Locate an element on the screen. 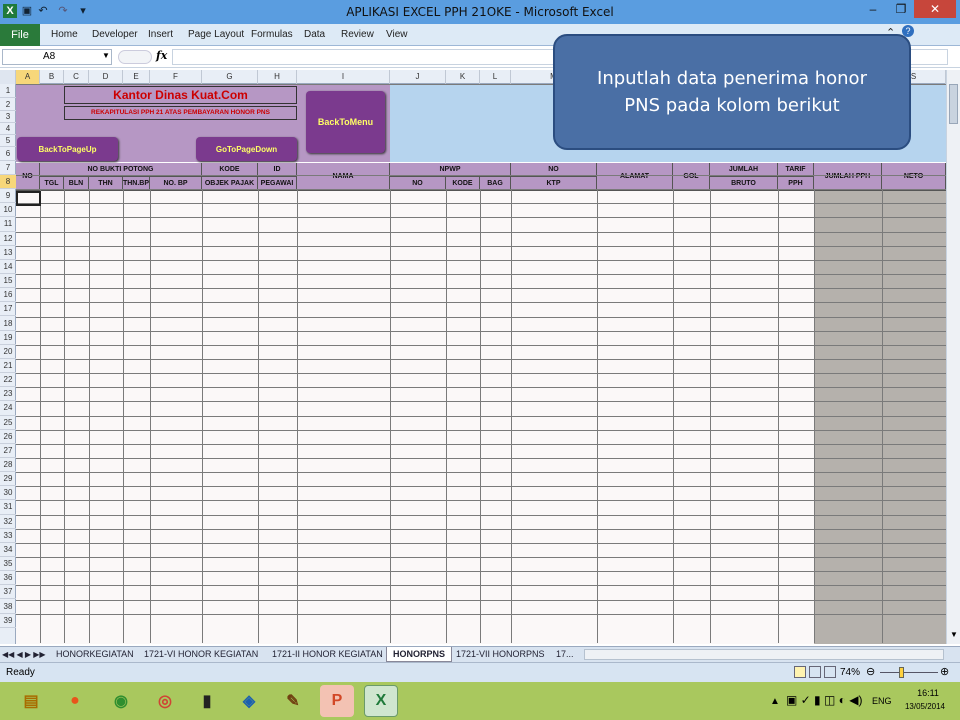  tab-developer: Developer is located at coordinates (115, 34).